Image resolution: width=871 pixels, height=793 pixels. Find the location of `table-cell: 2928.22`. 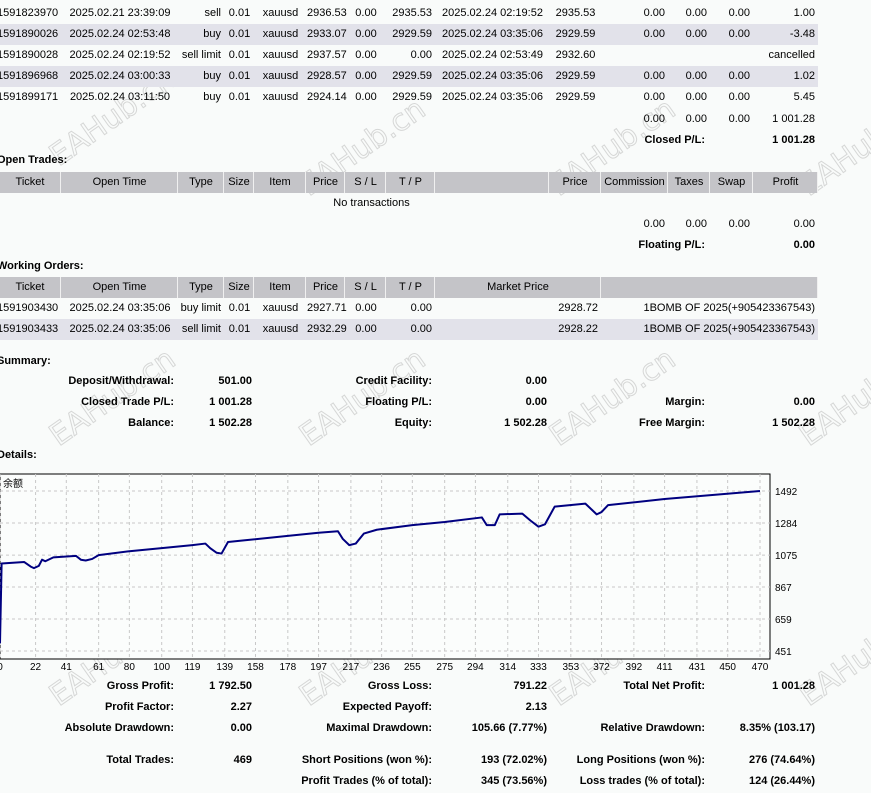

table-cell: 2928.22 is located at coordinates (578, 329).